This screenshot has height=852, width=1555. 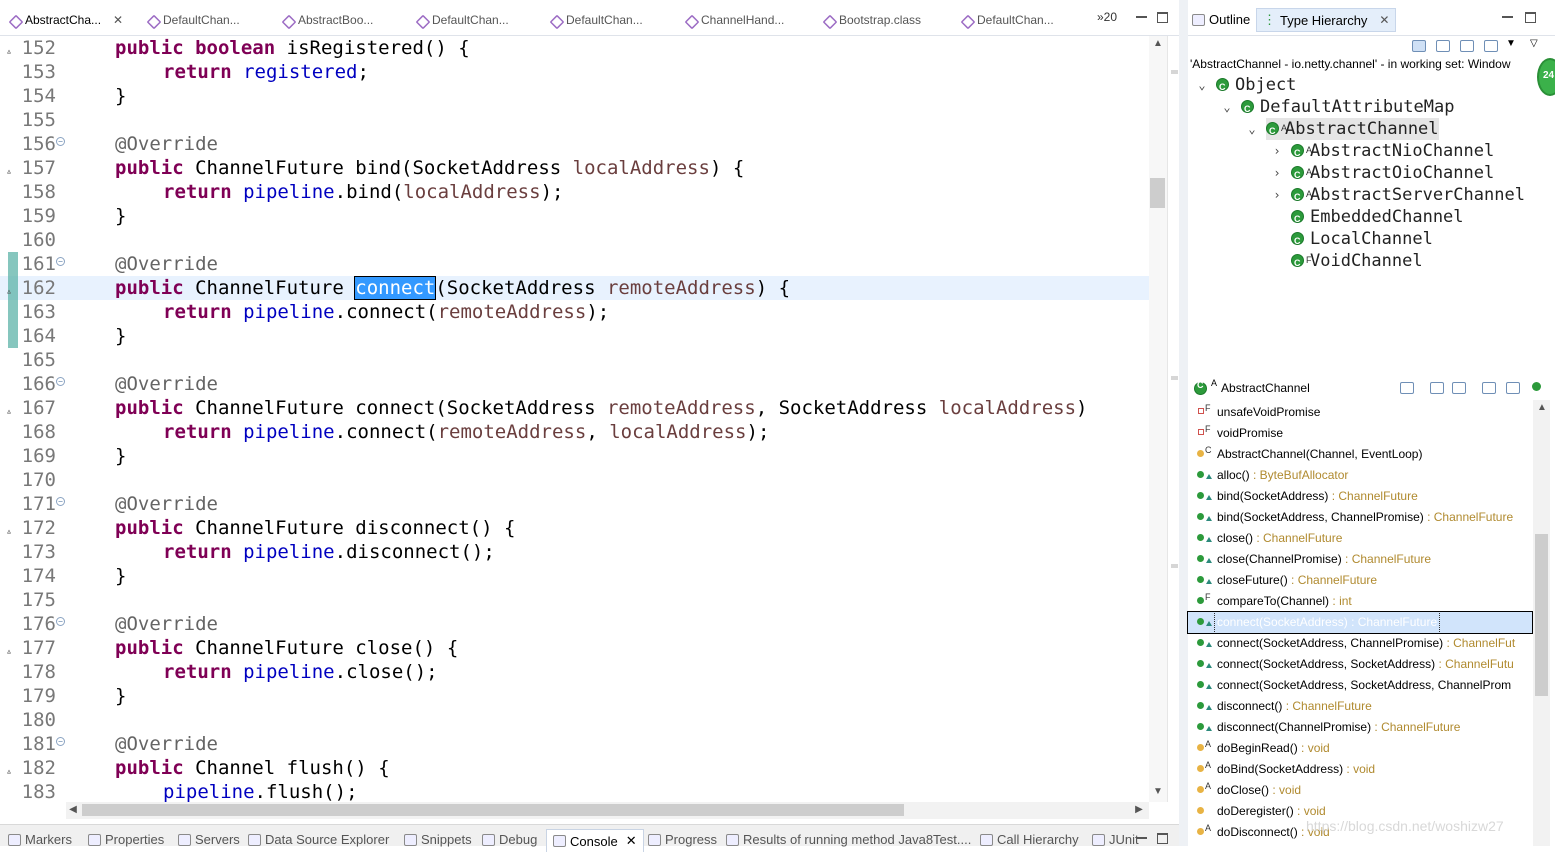 I want to click on chevron-down-icon: ⌄, so click(x=1252, y=129).